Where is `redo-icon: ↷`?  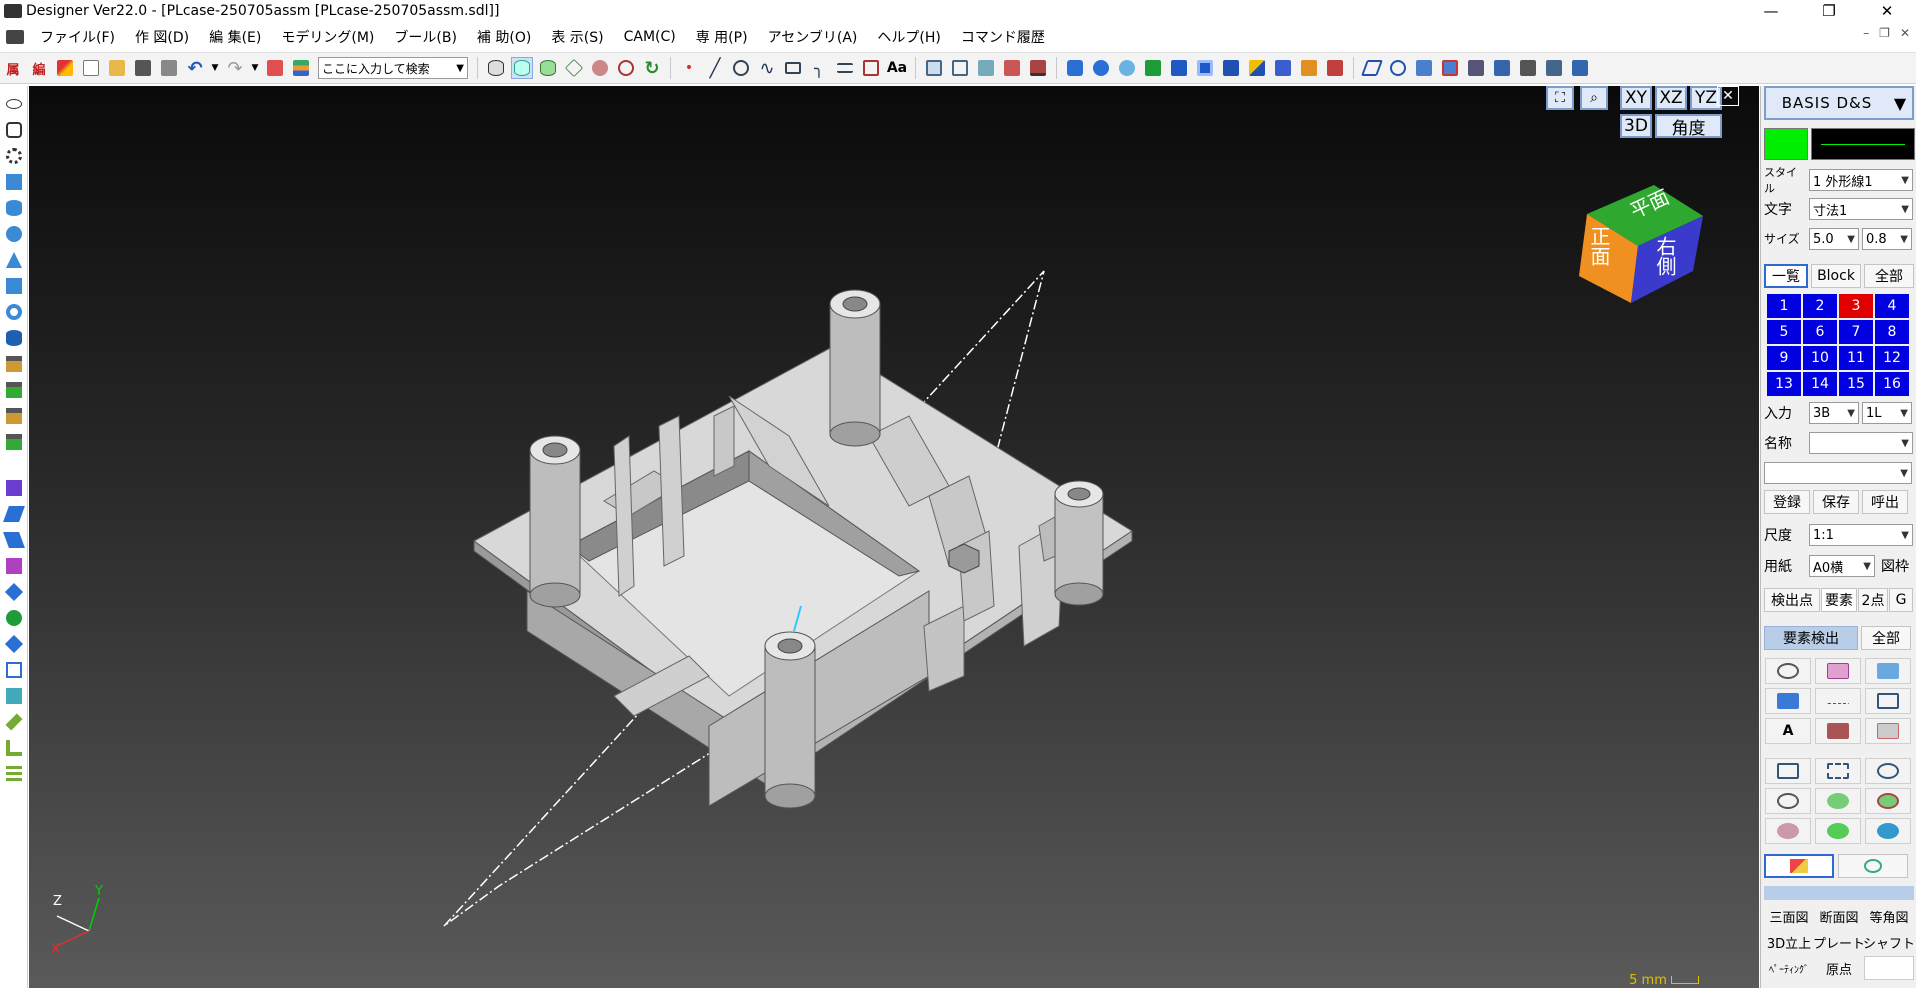
redo-icon: ↷ is located at coordinates (235, 68).